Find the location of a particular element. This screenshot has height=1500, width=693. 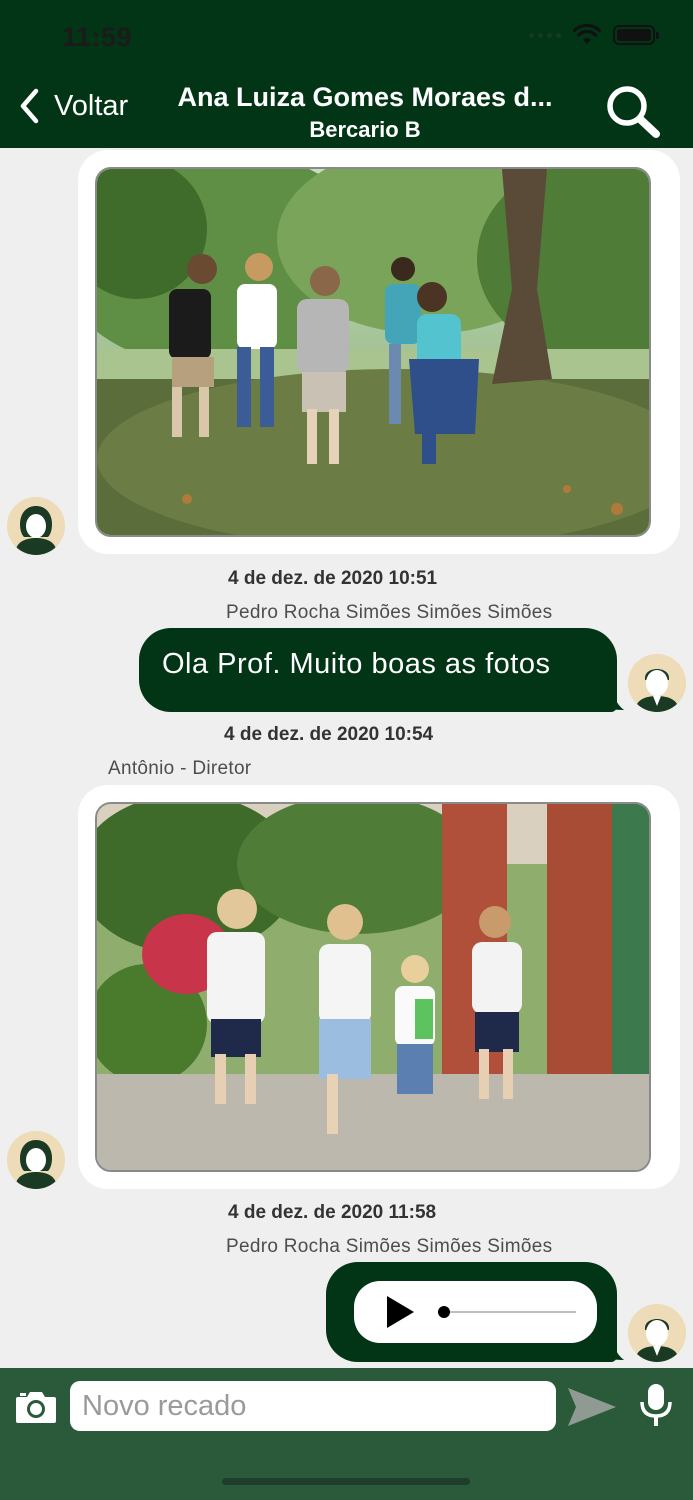

search-icon is located at coordinates (633, 112).